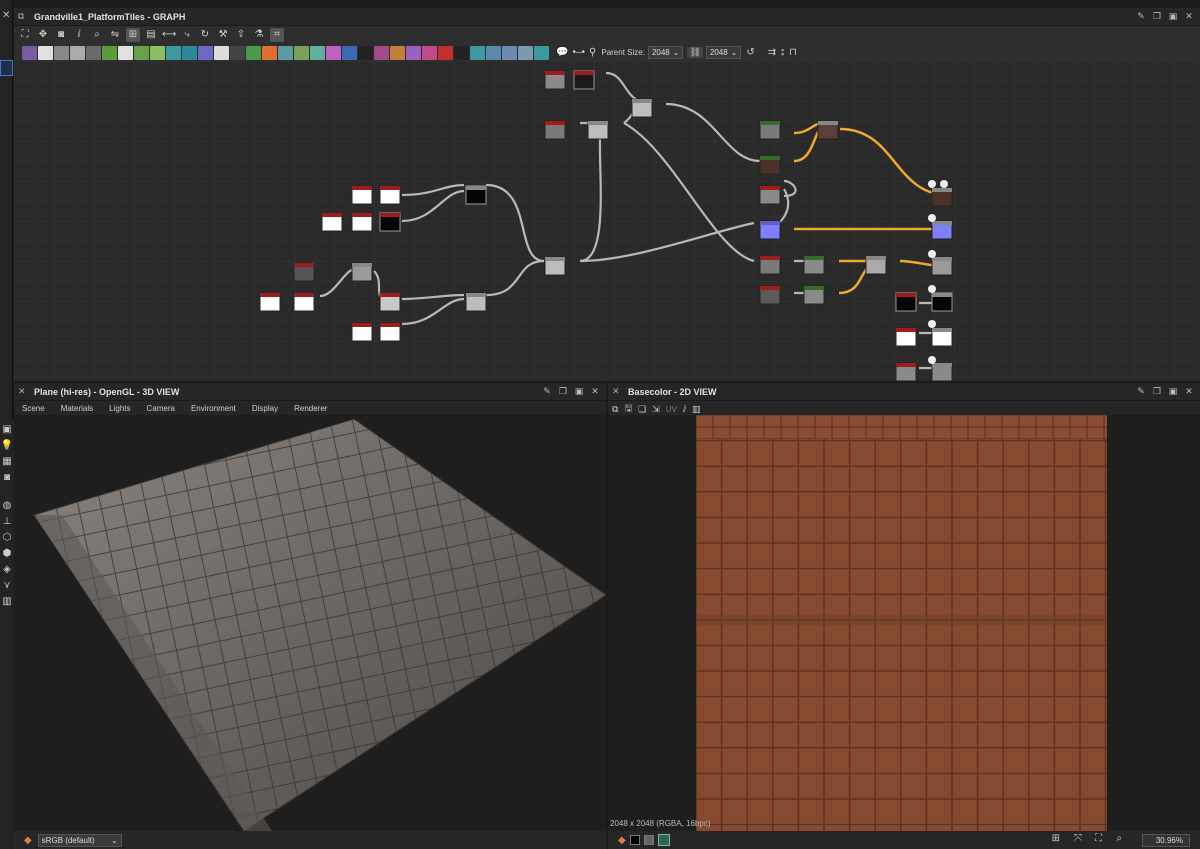 This screenshot has width=1200, height=849. I want to click on levels-node-icon, so click(125, 52).